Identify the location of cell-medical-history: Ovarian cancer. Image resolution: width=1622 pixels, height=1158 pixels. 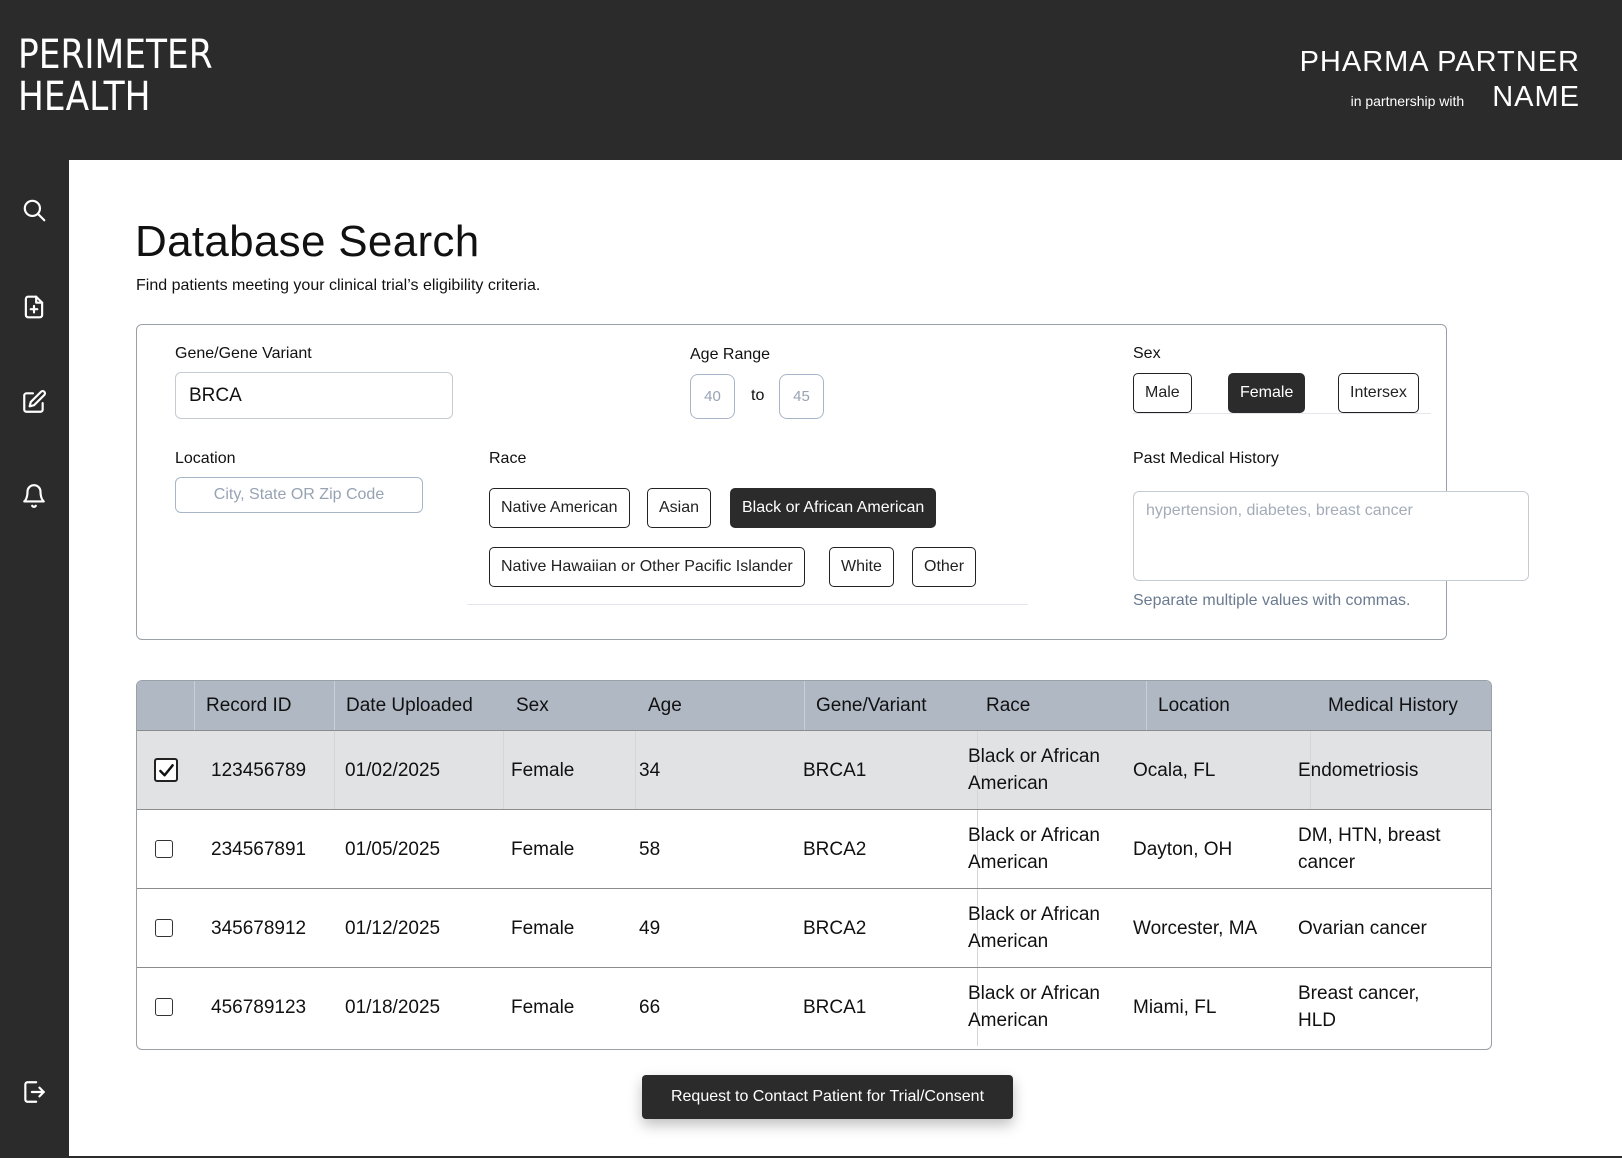
(1362, 928).